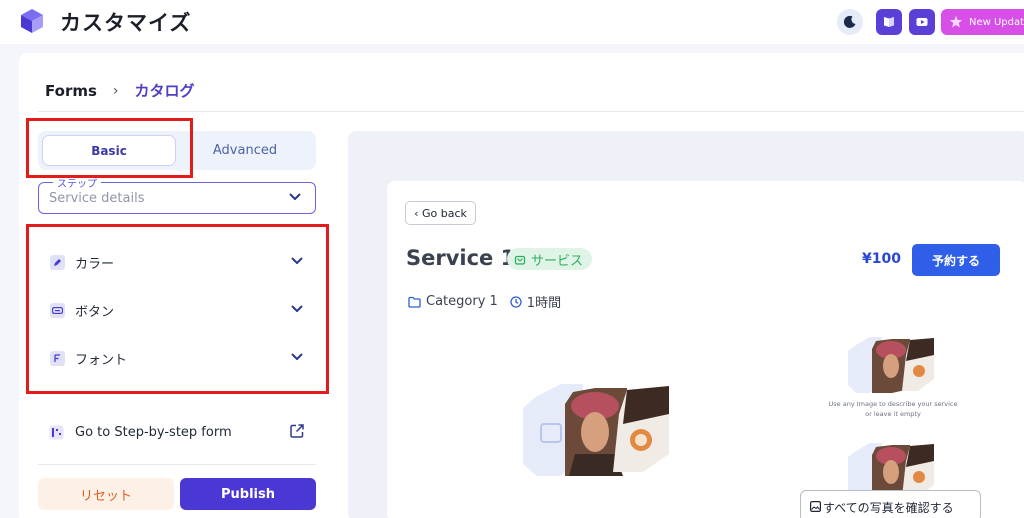 The width and height of the screenshot is (1024, 518). Describe the element at coordinates (462, 301) in the screenshot. I see `service-category: Category 1` at that location.